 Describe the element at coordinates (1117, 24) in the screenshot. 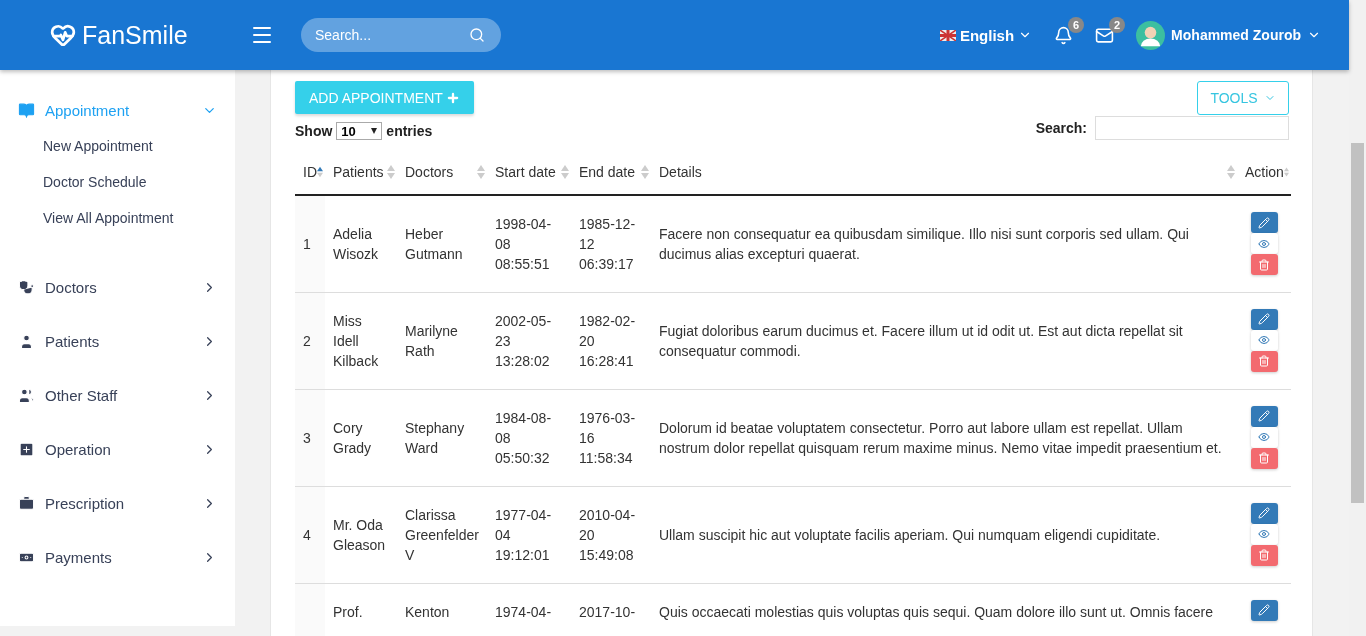

I see `message-count: 2` at that location.